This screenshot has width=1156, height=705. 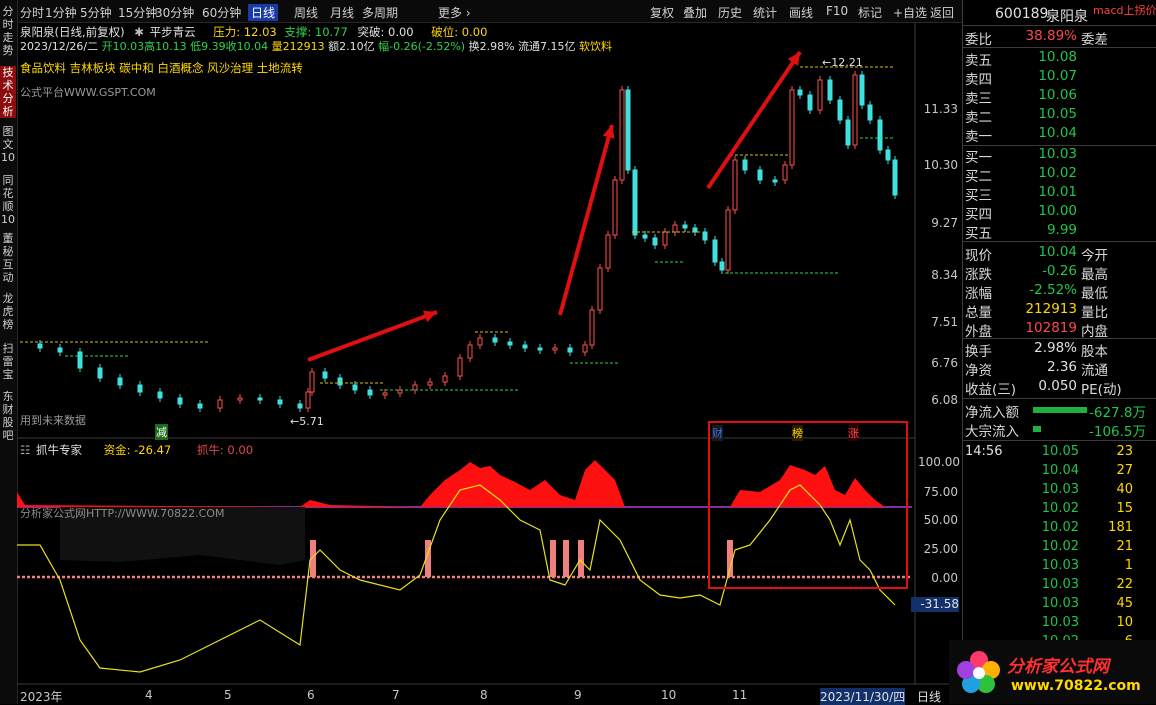 I want to click on big-inflow-label: 大宗流入, so click(x=992, y=432).